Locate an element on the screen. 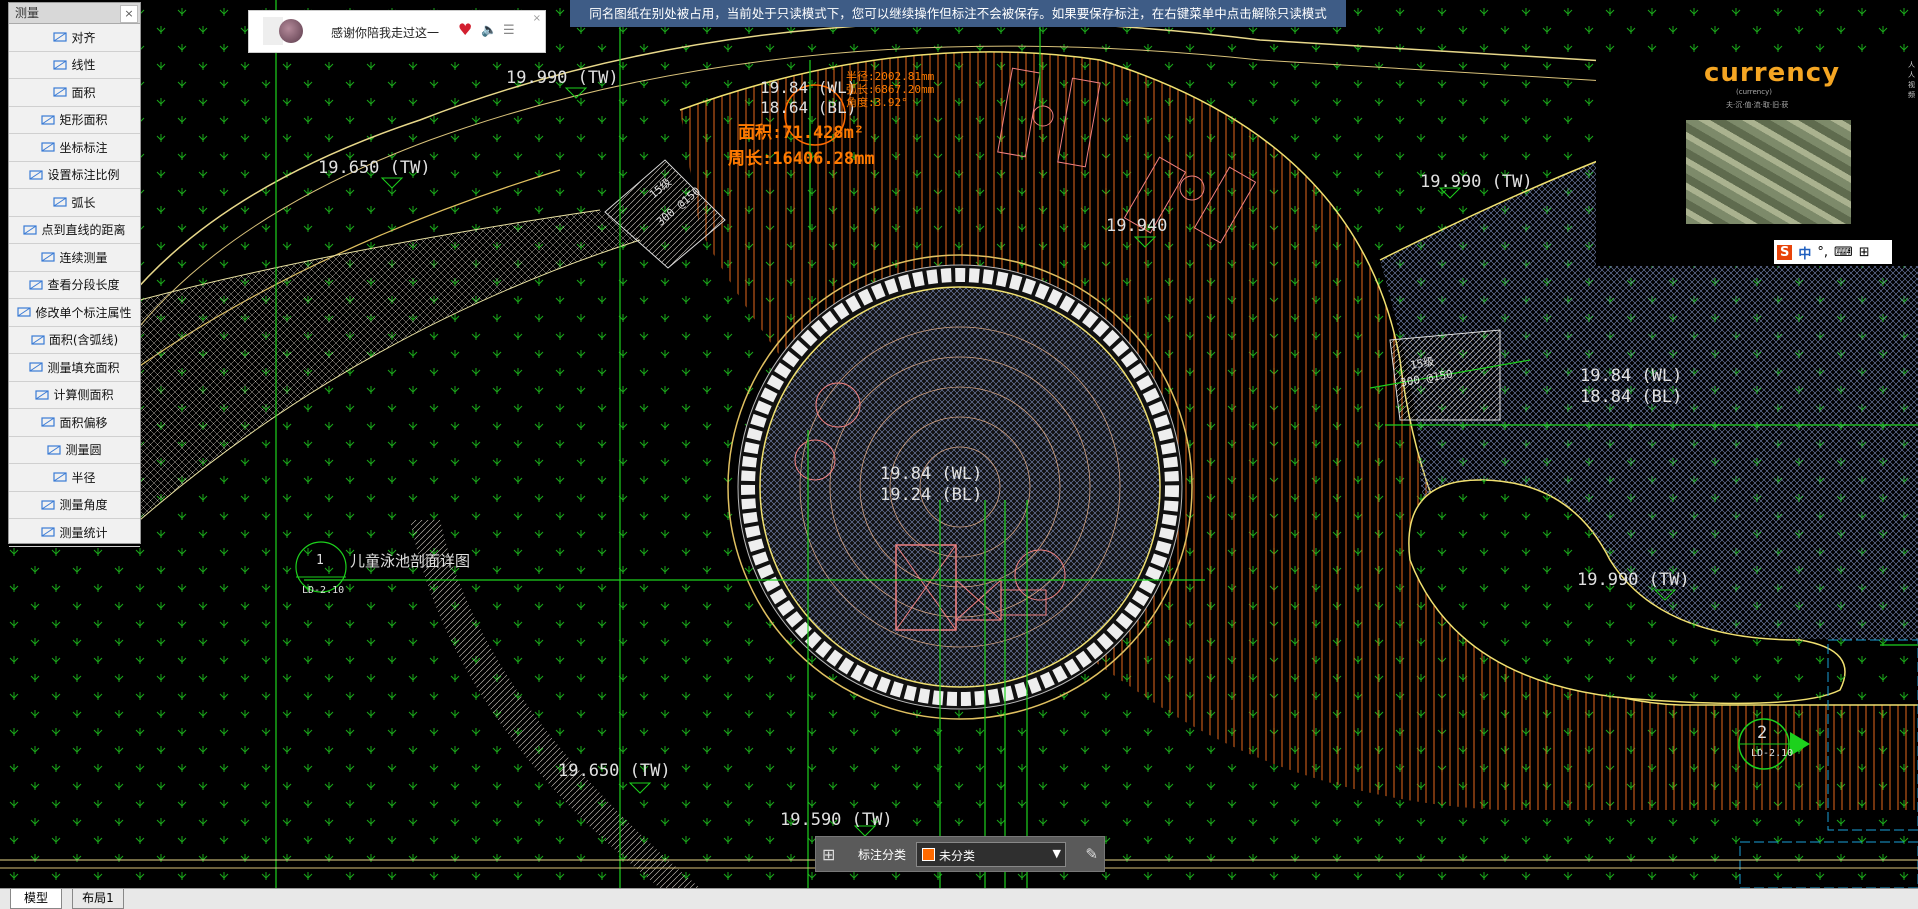  music-player: 感谢你陪我走过这一 ♥ 🔈 ☰ × is located at coordinates (397, 31).